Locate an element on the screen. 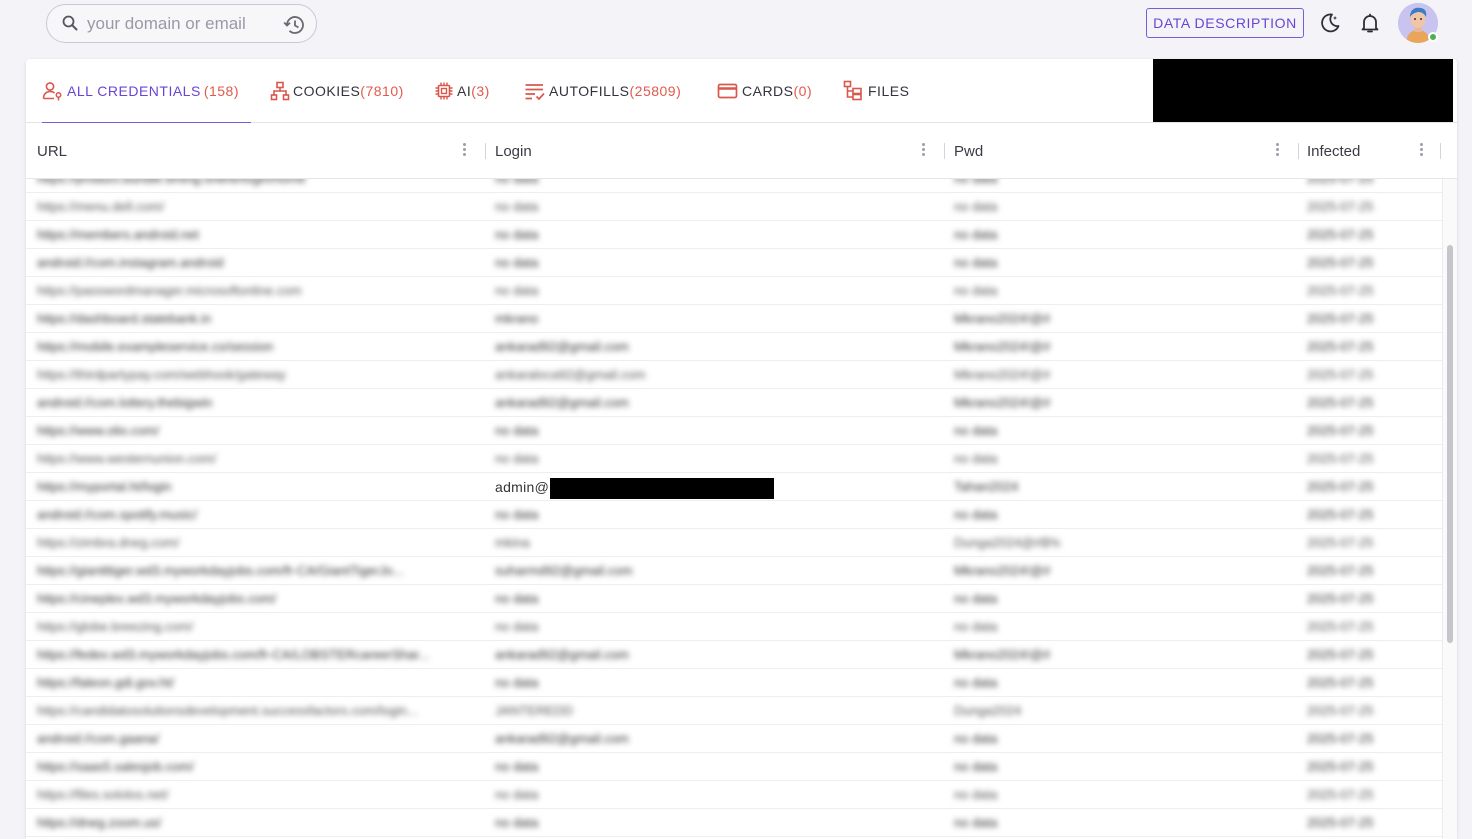 The image size is (1472, 839). tab-cookies: COOKIES (7810) is located at coordinates (337, 91).